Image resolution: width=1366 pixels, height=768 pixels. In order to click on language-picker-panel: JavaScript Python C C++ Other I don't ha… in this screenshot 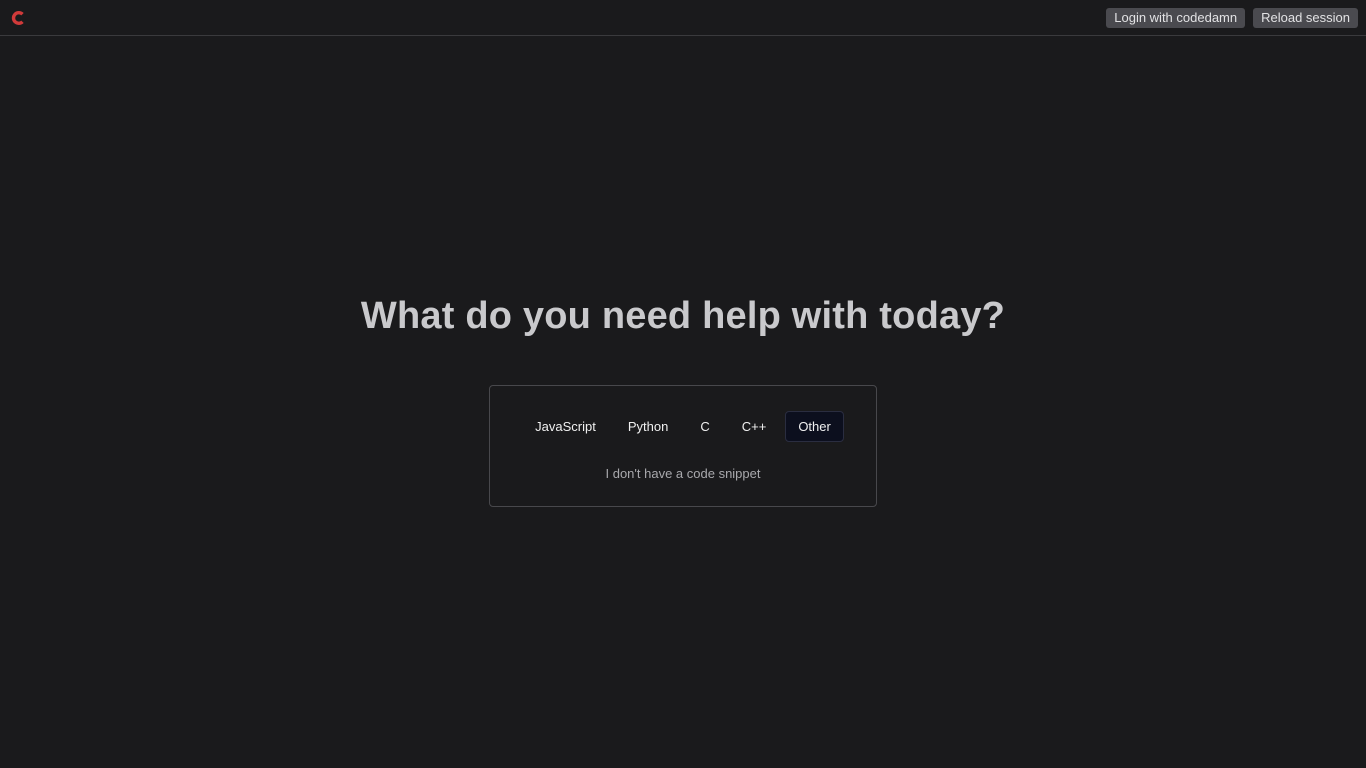, I will do `click(683, 446)`.